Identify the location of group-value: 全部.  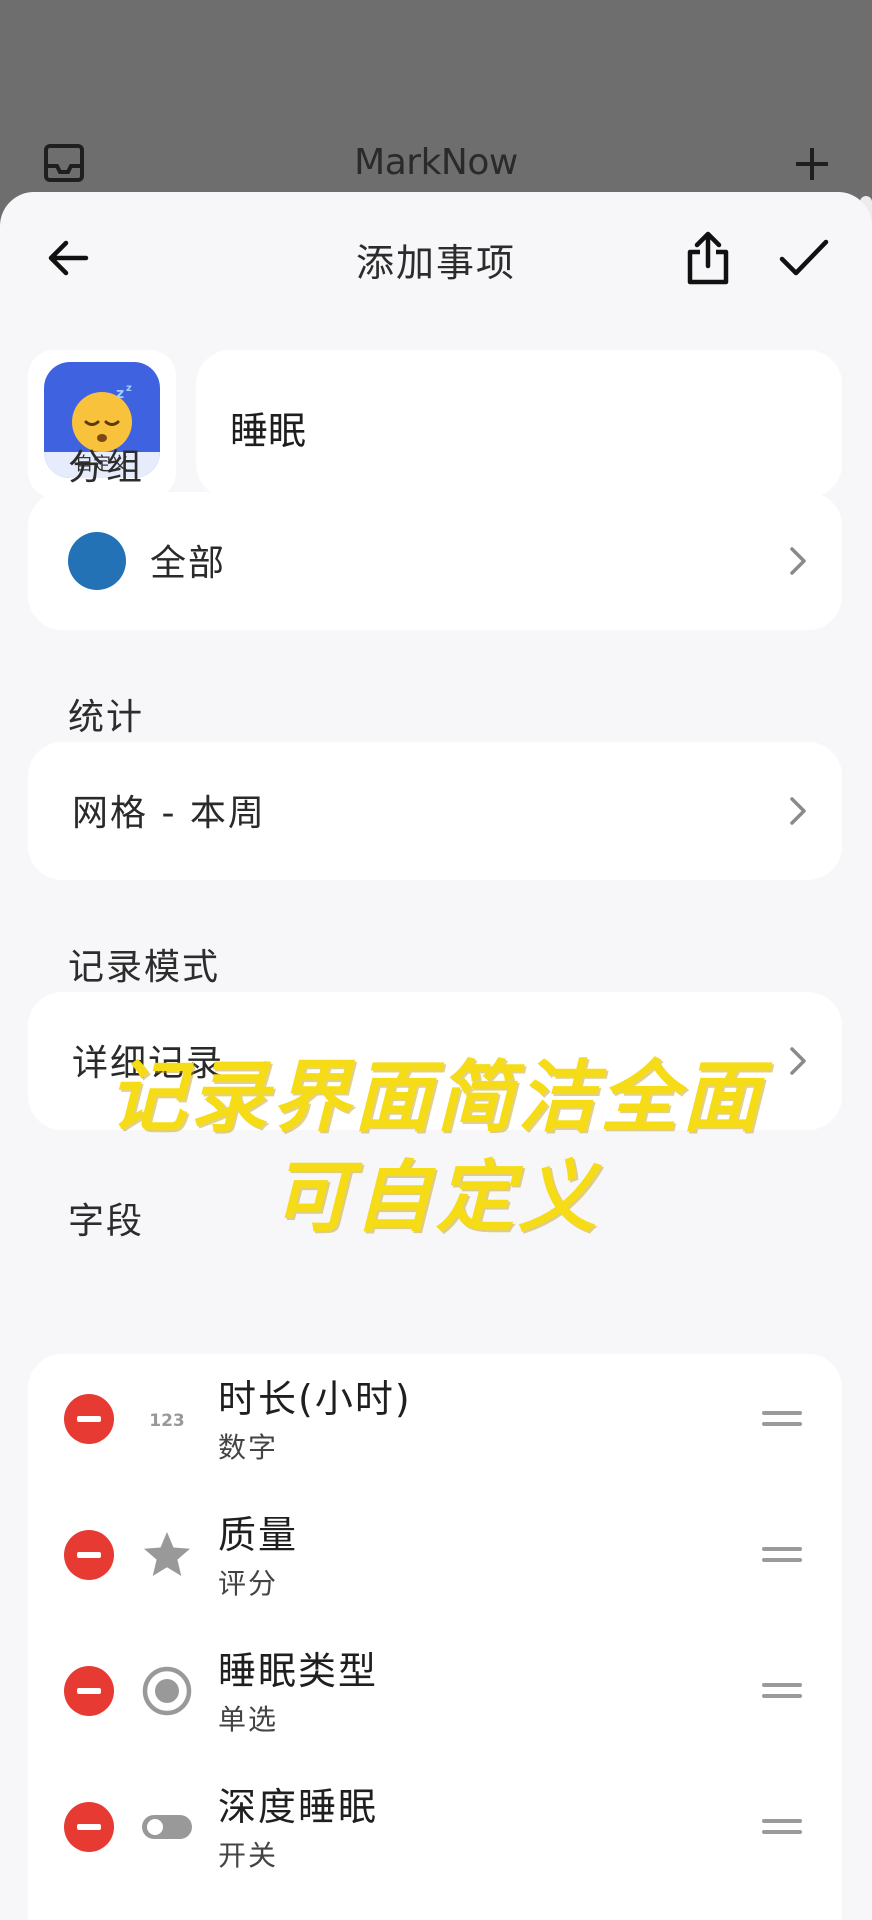
(188, 563).